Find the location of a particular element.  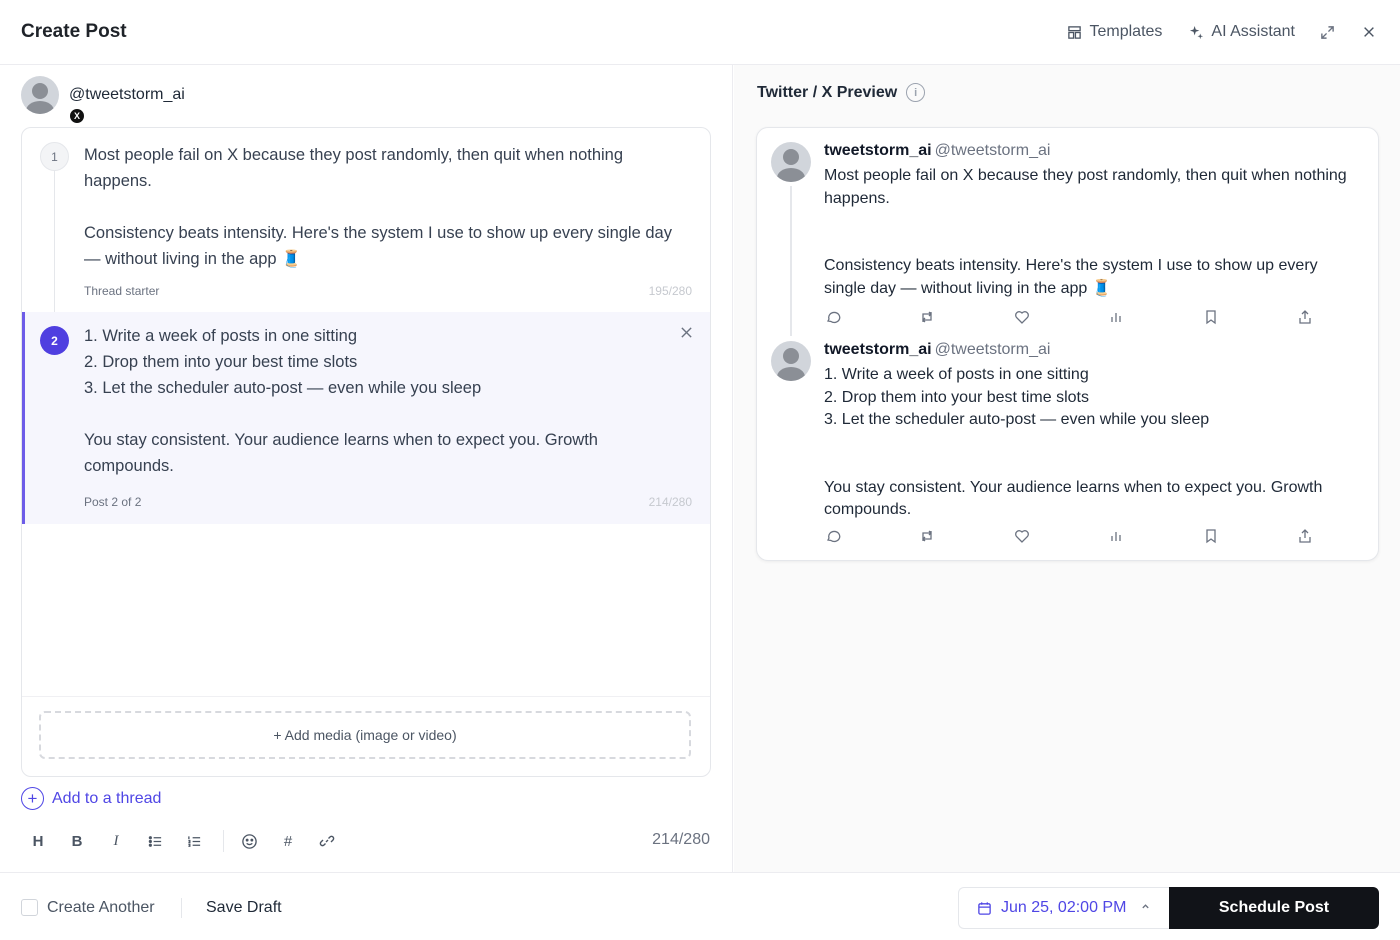

add-to-thread-label: Add to a thread is located at coordinates (107, 798).